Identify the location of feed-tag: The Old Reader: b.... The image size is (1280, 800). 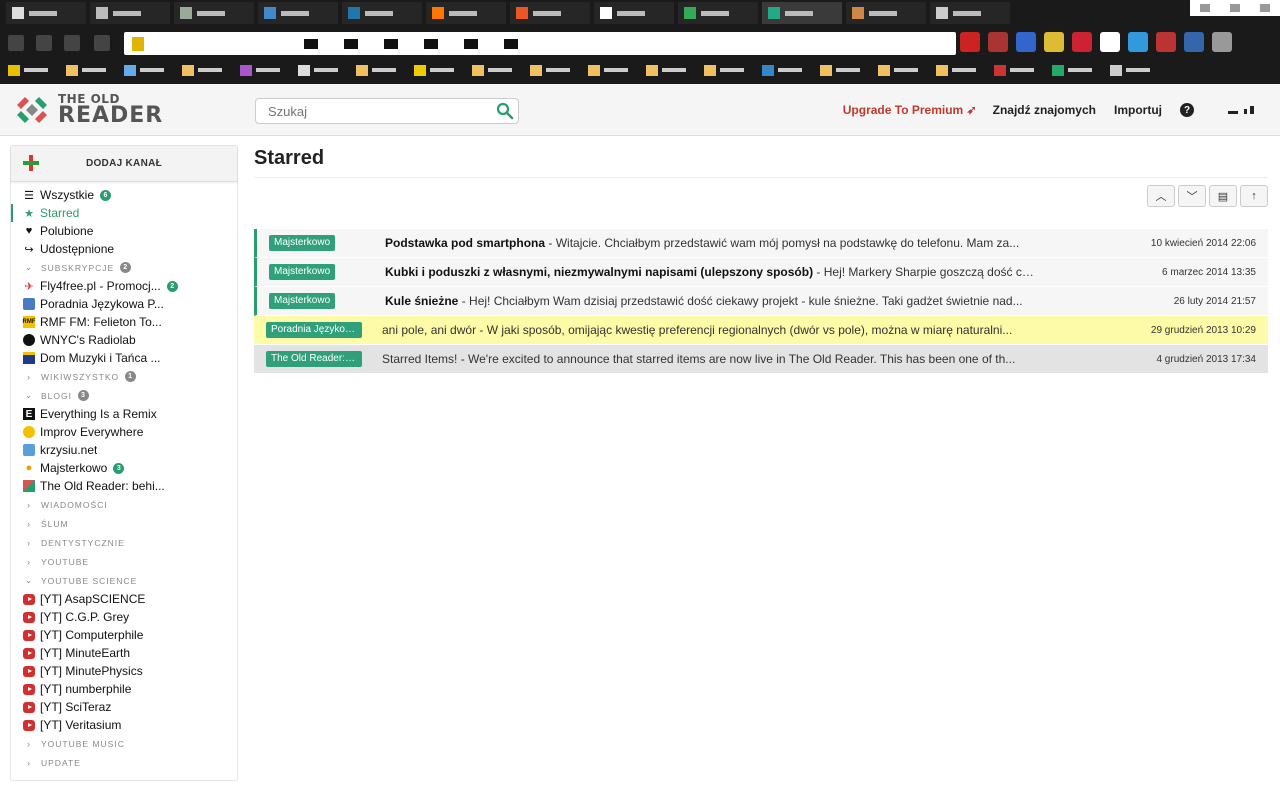
(314, 359).